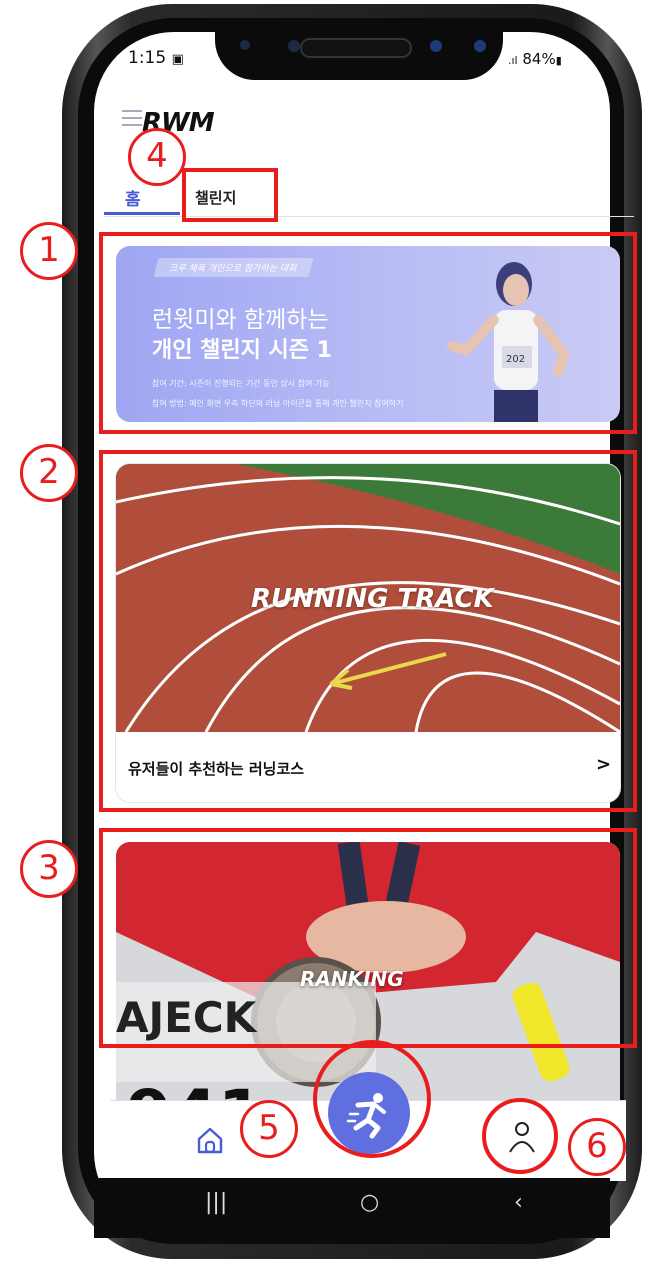 Image resolution: width=669 pixels, height=1263 pixels. I want to click on tab-home: 홈, so click(133, 197).